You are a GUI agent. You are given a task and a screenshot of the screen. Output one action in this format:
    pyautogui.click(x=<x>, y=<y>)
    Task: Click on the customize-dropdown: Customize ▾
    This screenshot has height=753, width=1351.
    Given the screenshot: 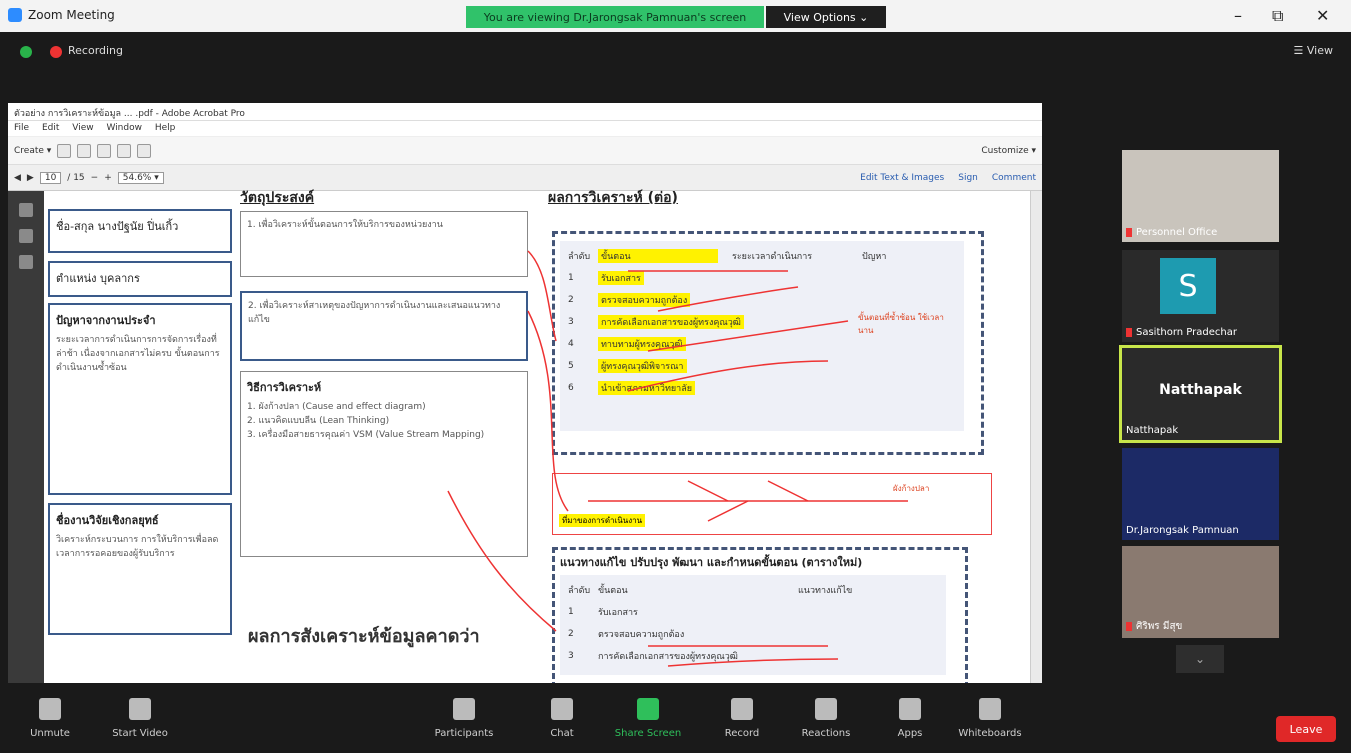 What is the action you would take?
    pyautogui.click(x=1008, y=151)
    